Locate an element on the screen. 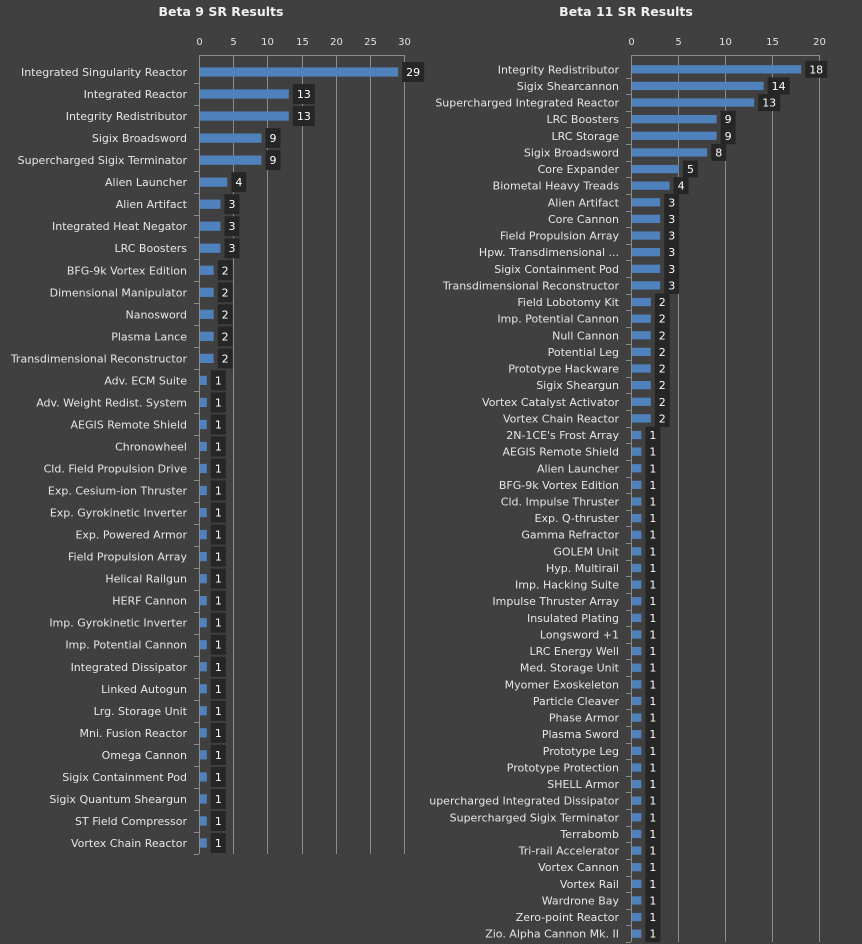 This screenshot has width=862, height=944. category-label: Med. Storage Unit is located at coordinates (570, 668).